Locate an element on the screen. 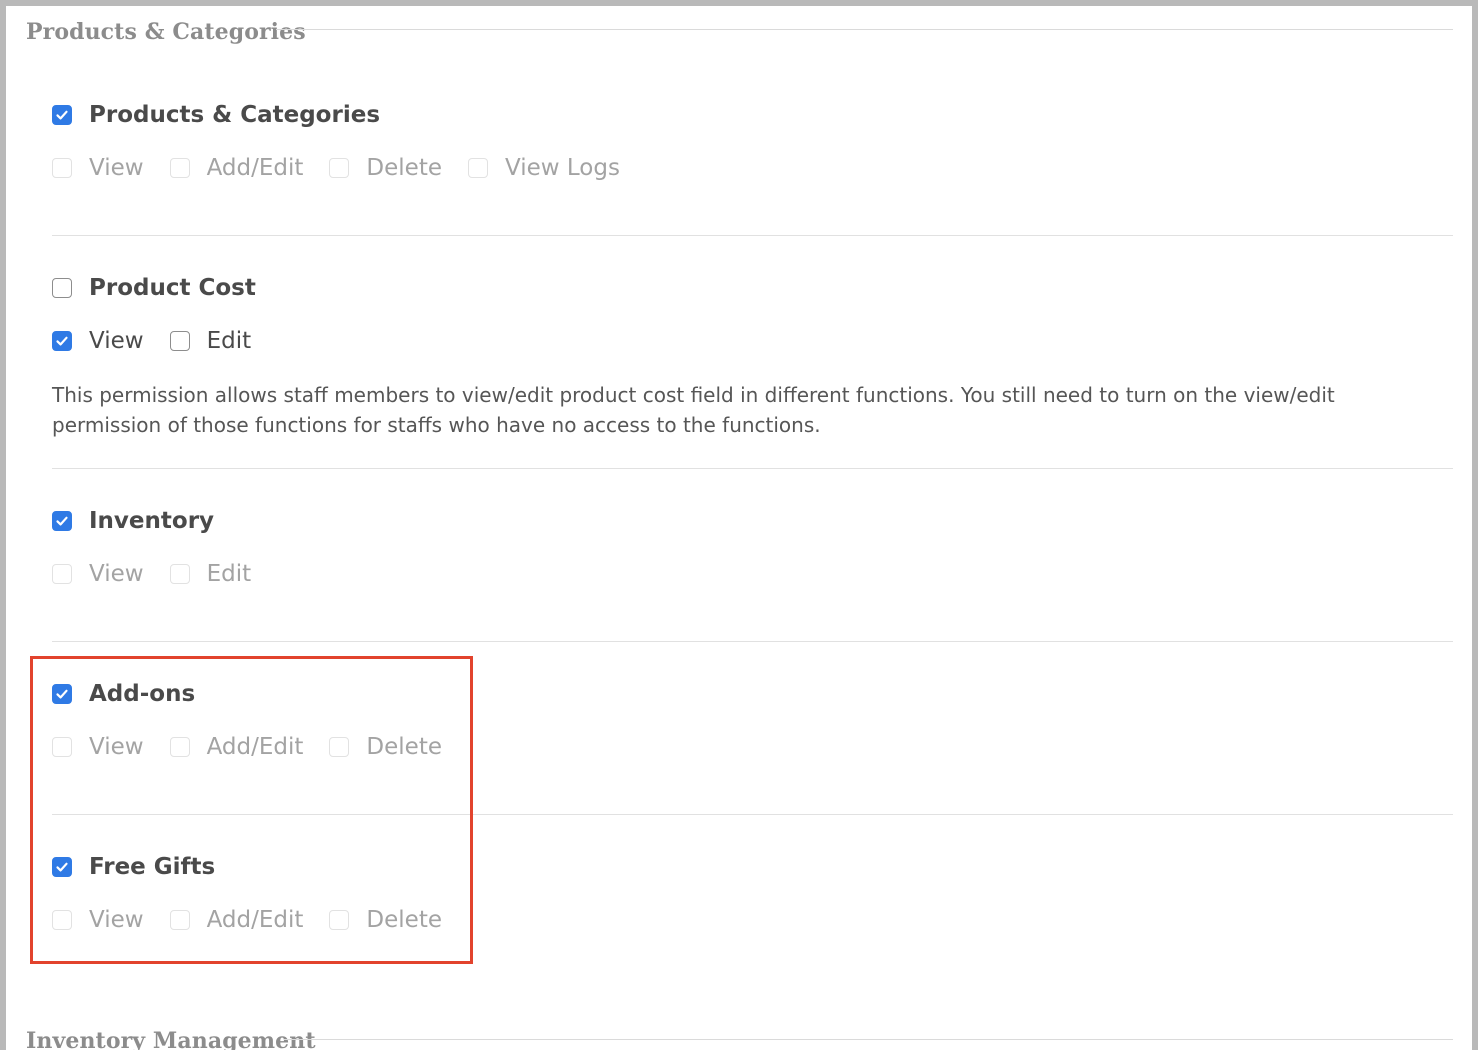 This screenshot has height=1050, width=1478. section-products-categories-options: View Add/Edit Delete View Logs is located at coordinates (349, 168).